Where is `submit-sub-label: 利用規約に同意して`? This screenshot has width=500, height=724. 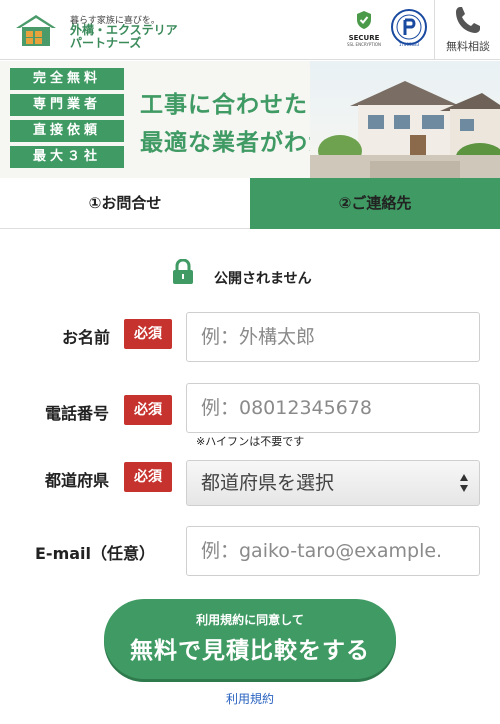 submit-sub-label: 利用規約に同意して is located at coordinates (250, 620).